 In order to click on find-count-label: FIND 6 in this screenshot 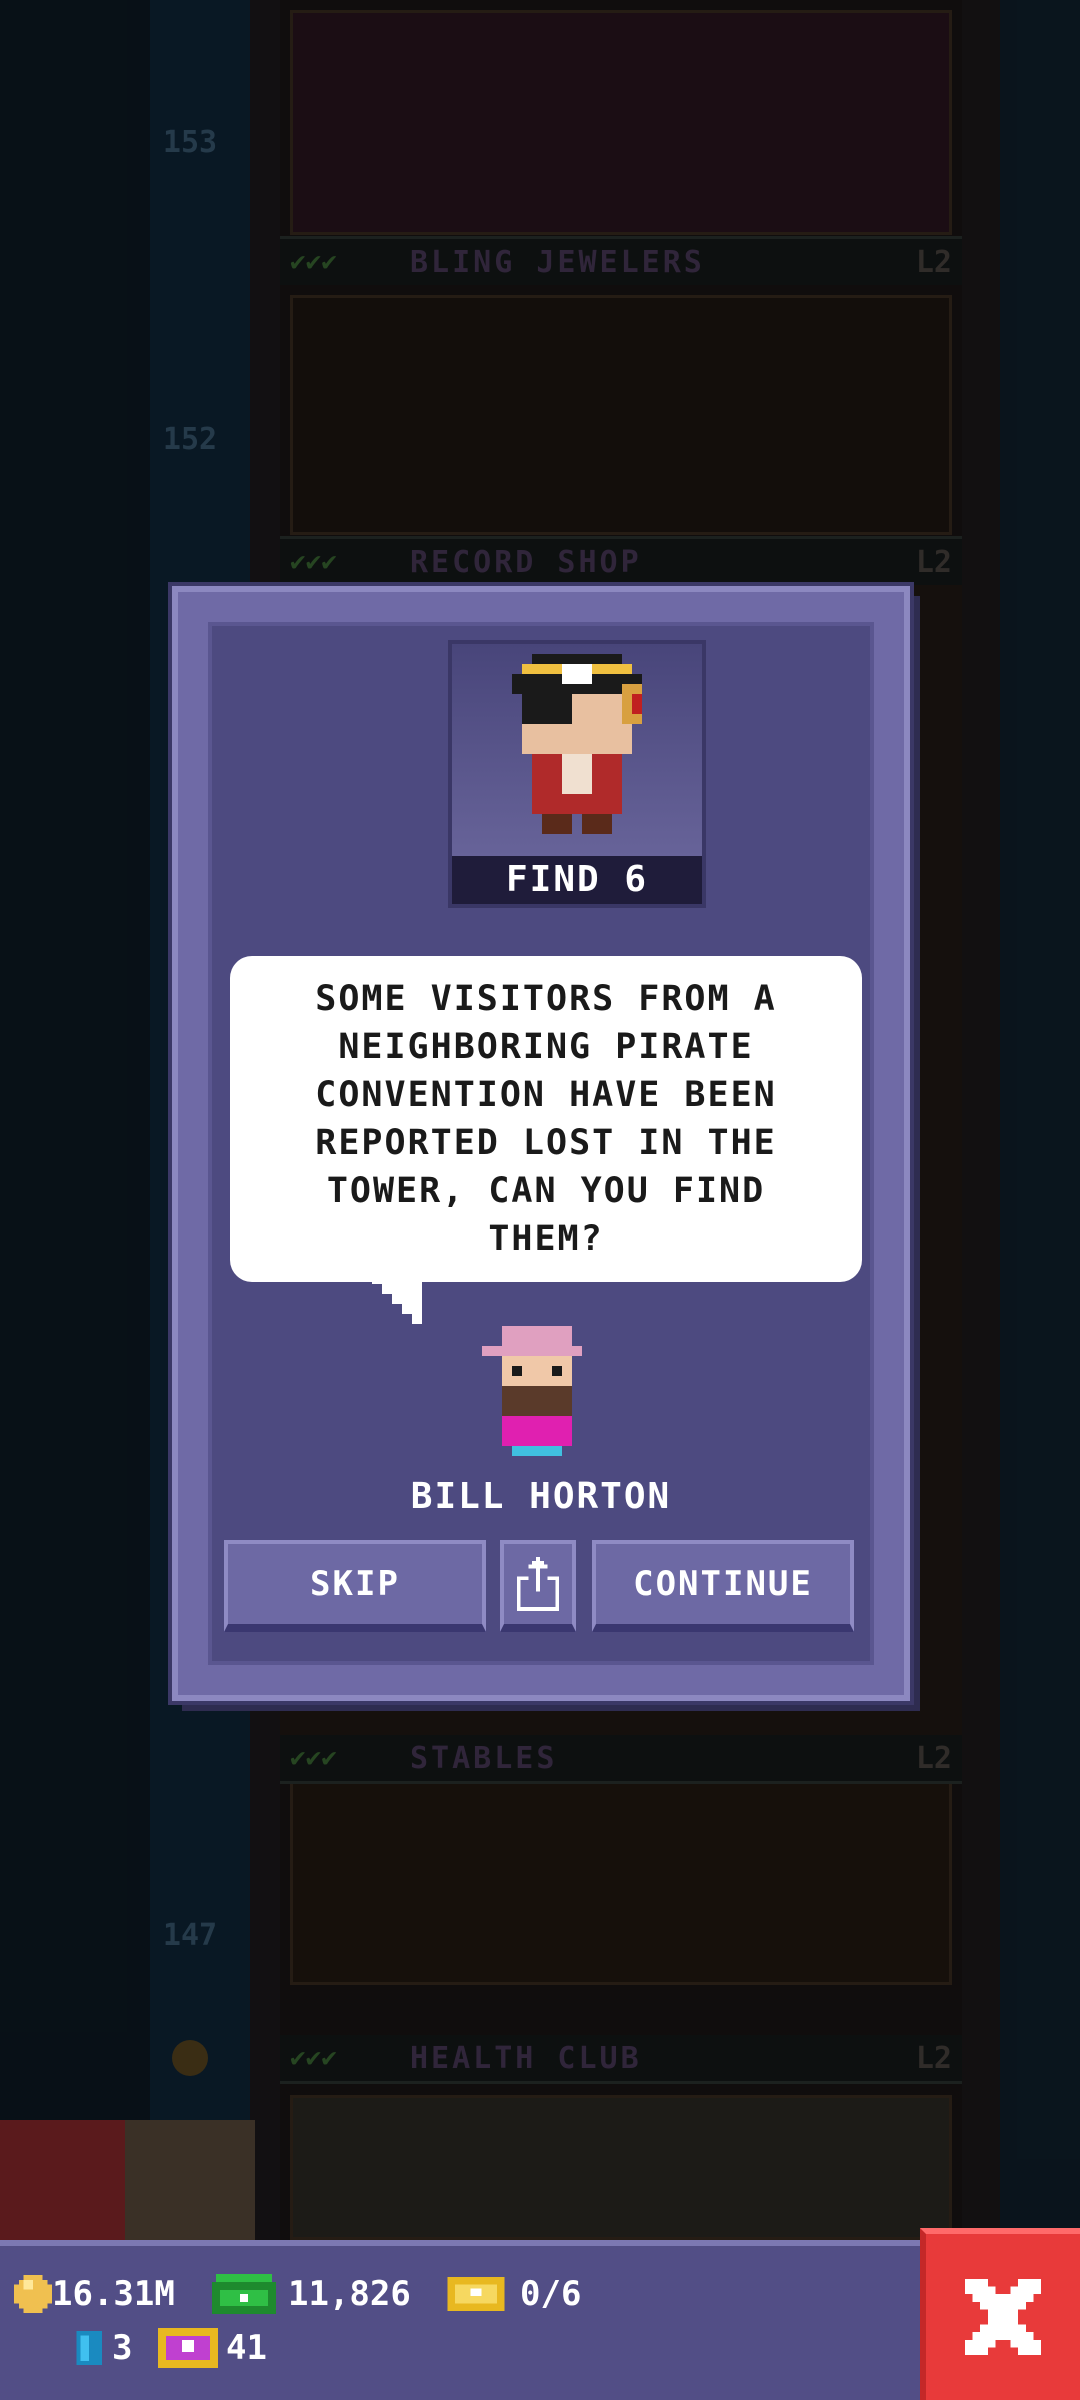, I will do `click(577, 880)`.